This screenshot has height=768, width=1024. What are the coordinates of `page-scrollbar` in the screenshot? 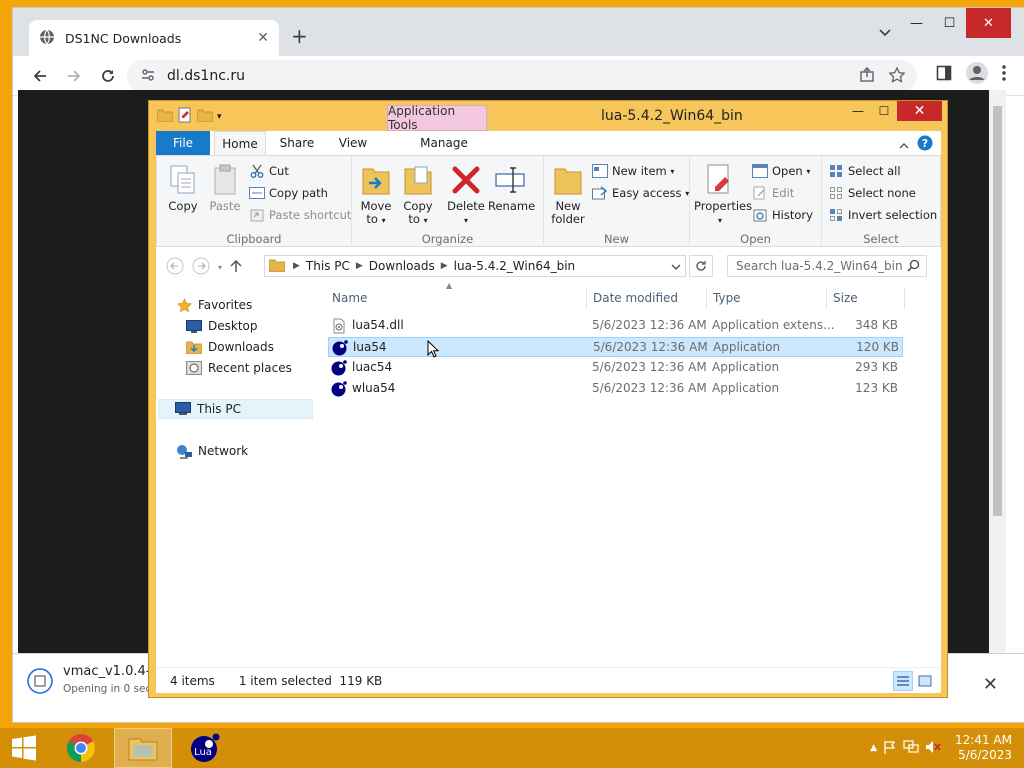 It's located at (997, 371).